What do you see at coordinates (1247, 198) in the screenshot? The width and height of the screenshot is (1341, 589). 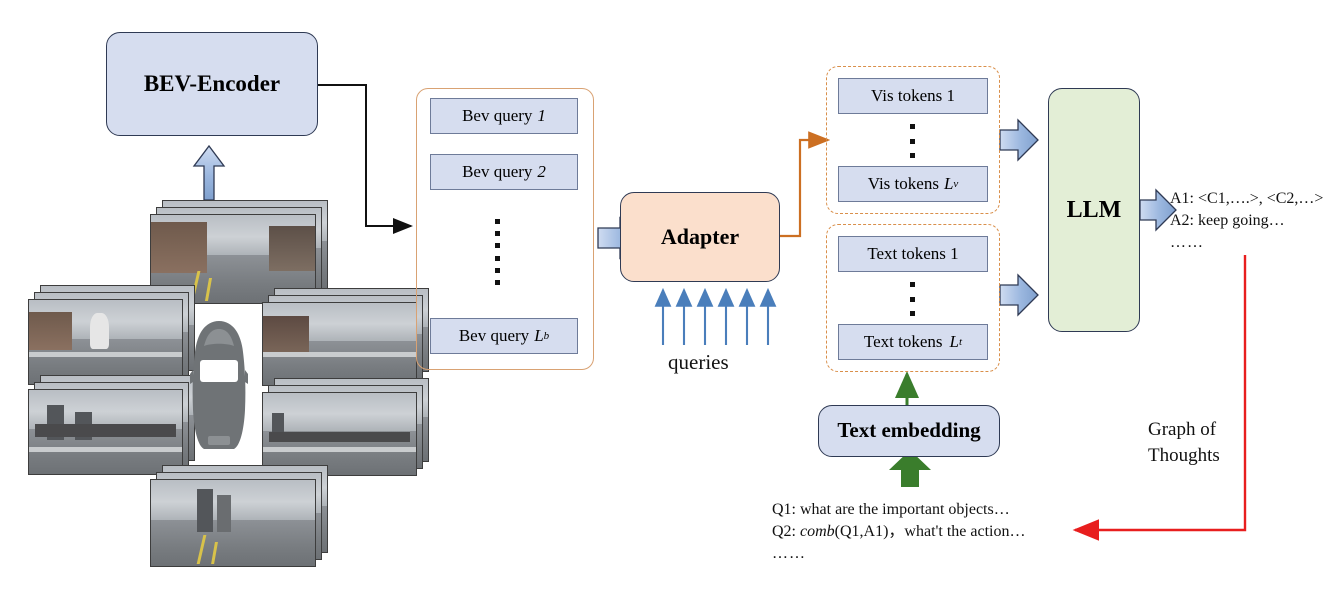 I see `llm-output-line1: A1: <C1,….>, <C2,…>` at bounding box center [1247, 198].